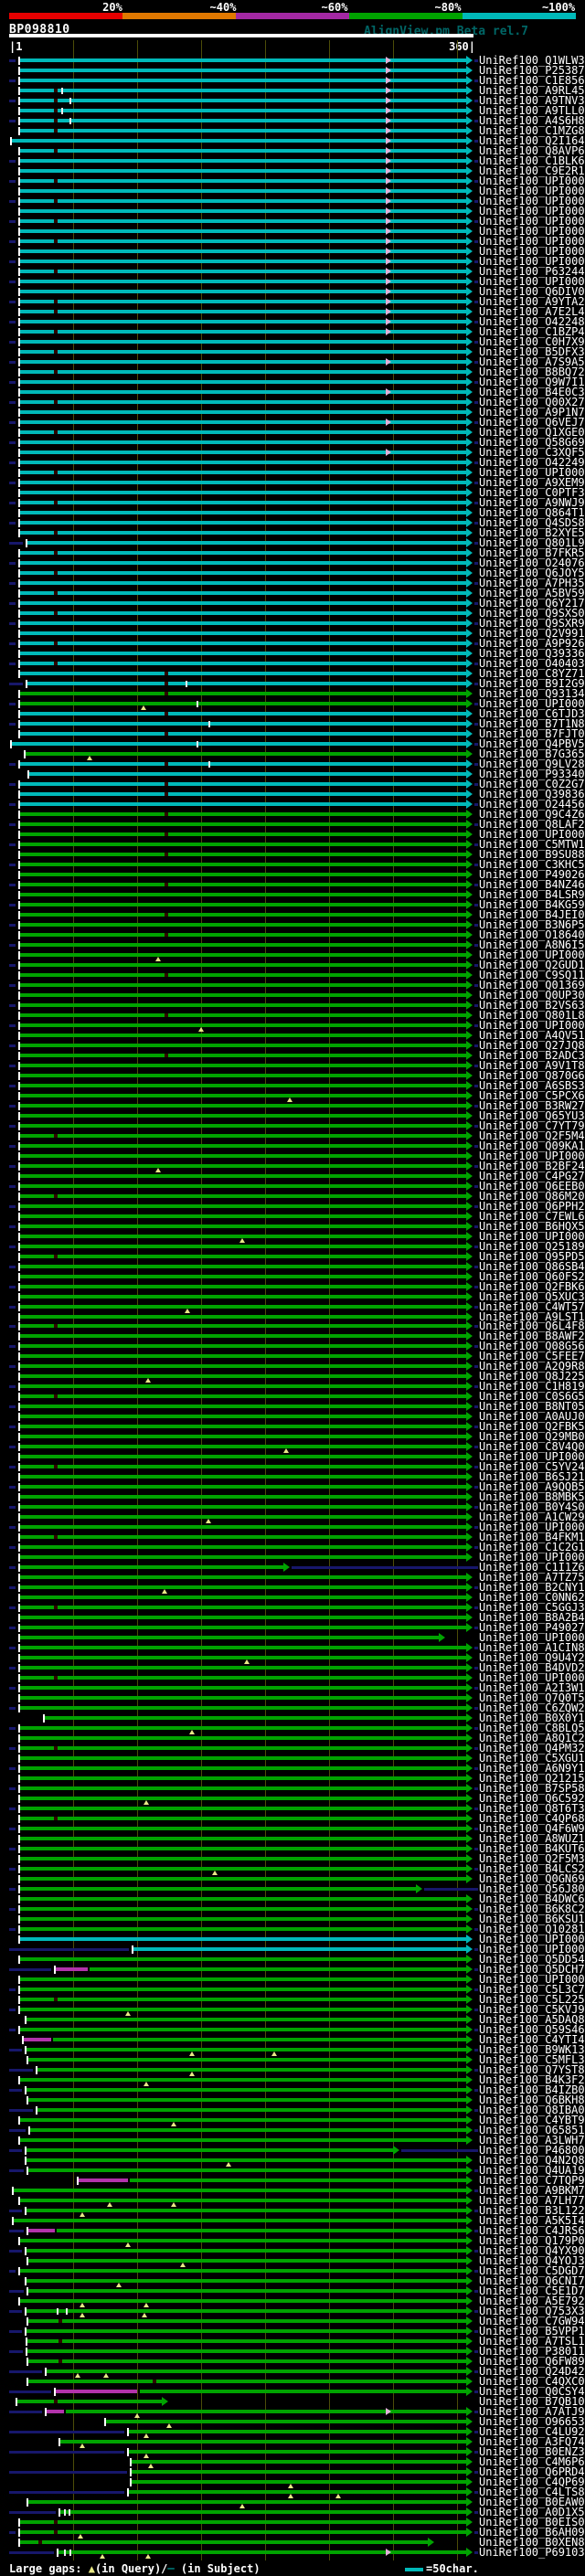 Image resolution: width=585 pixels, height=2576 pixels. Describe the element at coordinates (55, 2411) in the screenshot. I see `hsp-segment-magenta` at that location.